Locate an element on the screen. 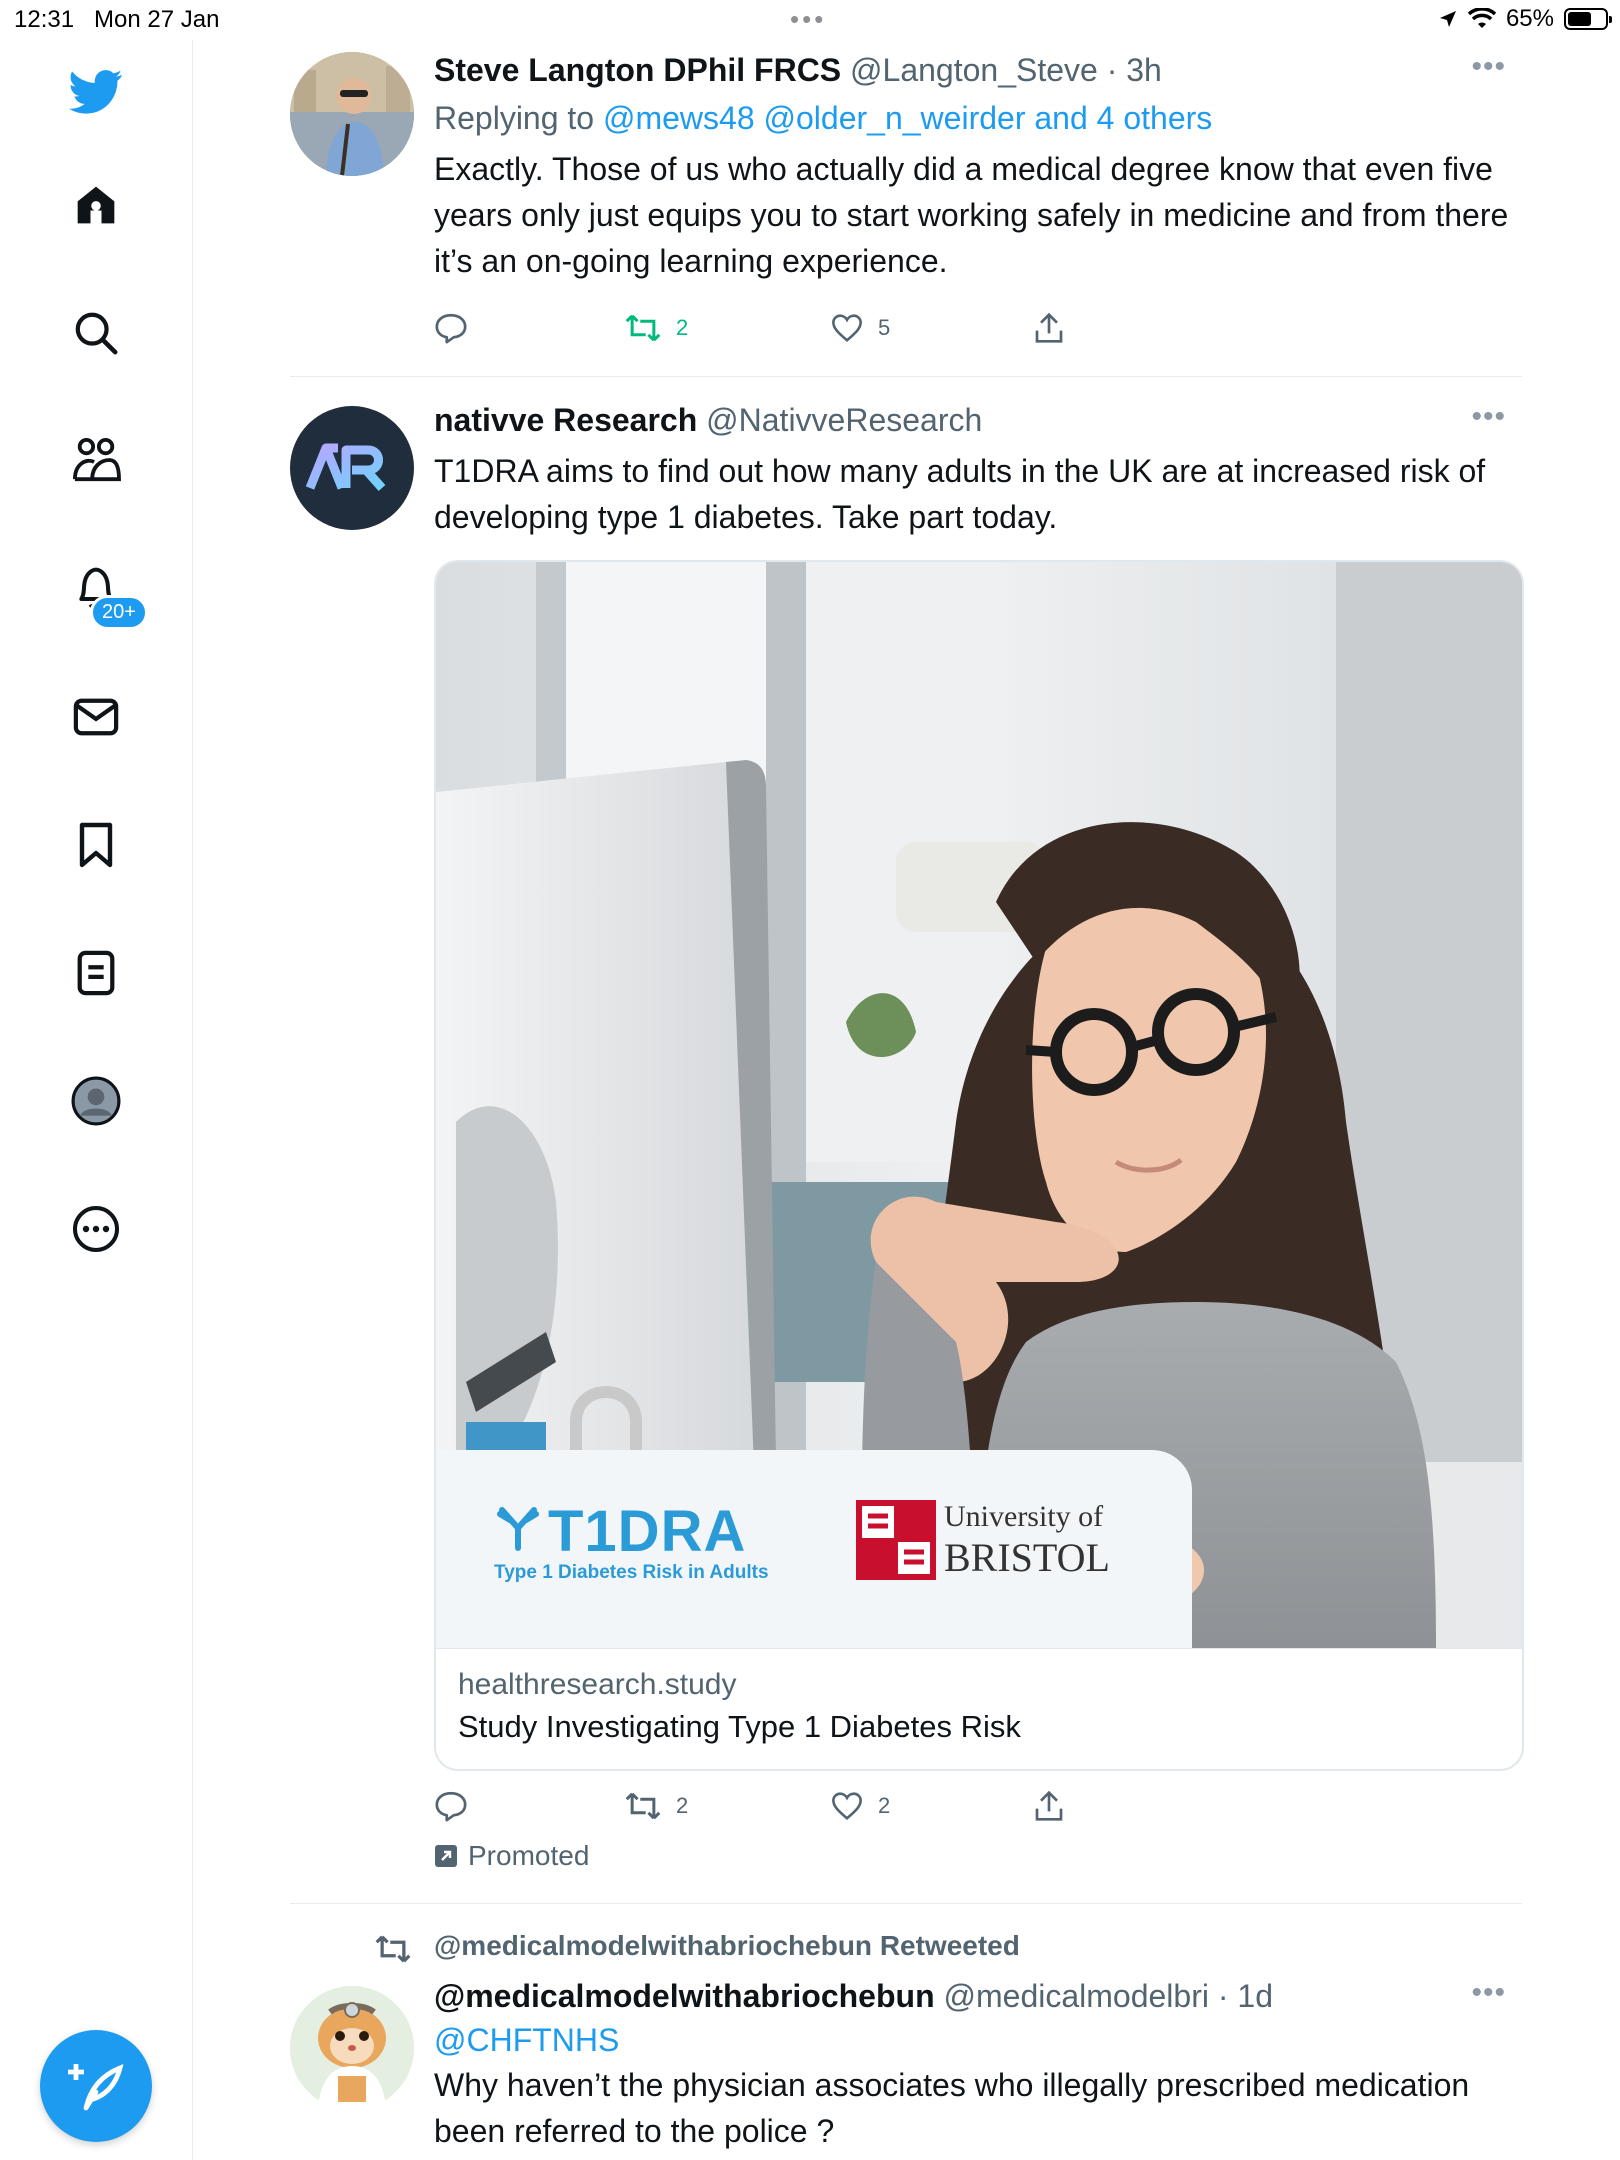 Image resolution: width=1620 pixels, height=2160 pixels. like-button: 5 is located at coordinates (860, 328).